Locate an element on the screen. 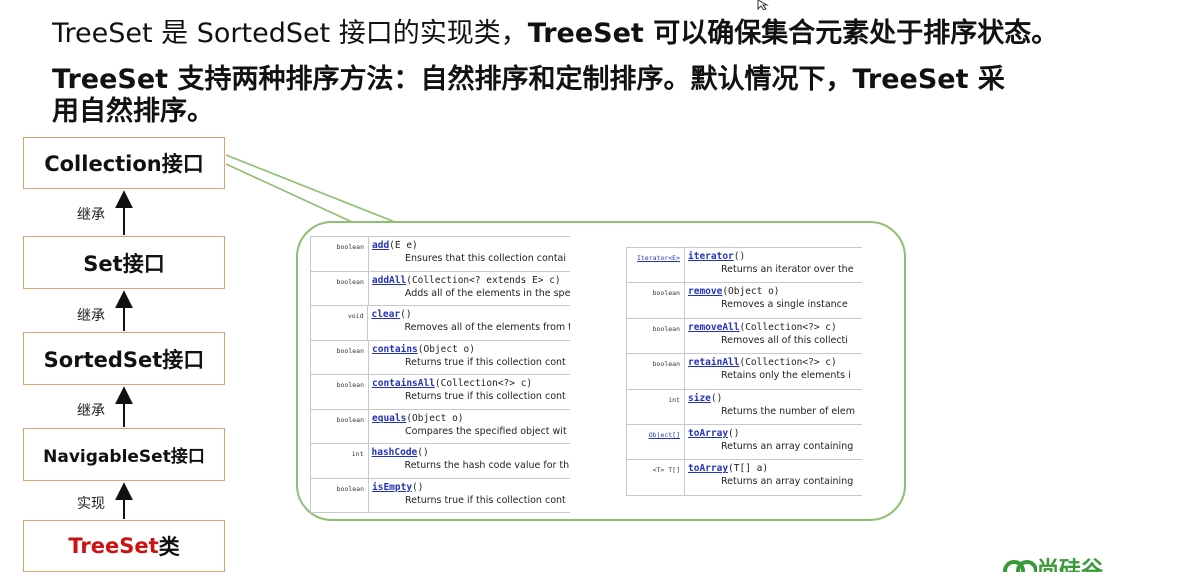  method-details: size() Returns the number of elem is located at coordinates (770, 407).